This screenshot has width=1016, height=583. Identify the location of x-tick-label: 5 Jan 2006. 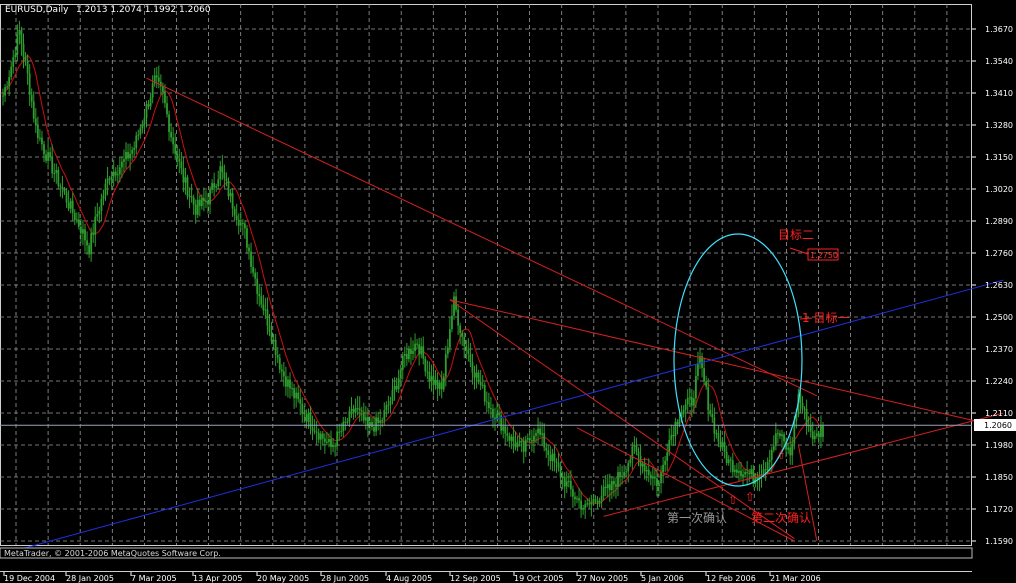
(662, 578).